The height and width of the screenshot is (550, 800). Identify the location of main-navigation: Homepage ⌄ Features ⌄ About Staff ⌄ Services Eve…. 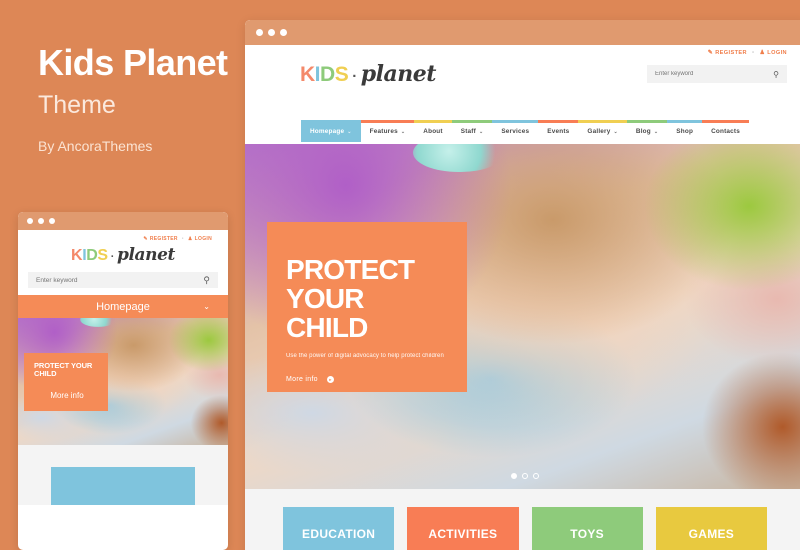
(522, 132).